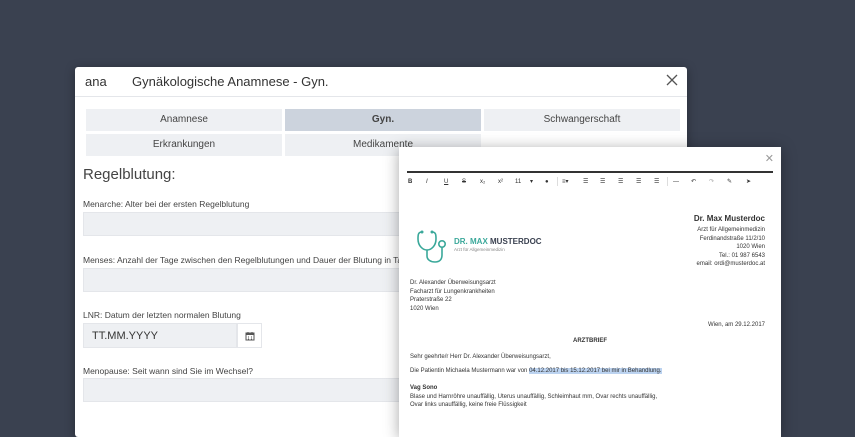 This screenshot has width=855, height=437. Describe the element at coordinates (531, 182) in the screenshot. I see `chevron-down-icon: ▾` at that location.